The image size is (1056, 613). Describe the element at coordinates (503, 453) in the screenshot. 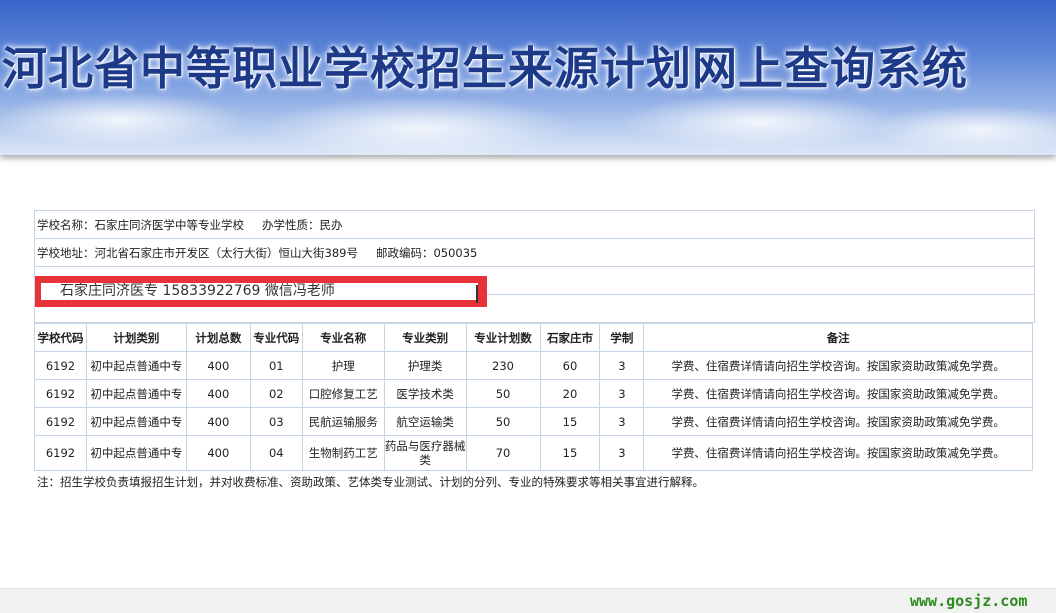

I see `cell-major-plan: 70` at that location.